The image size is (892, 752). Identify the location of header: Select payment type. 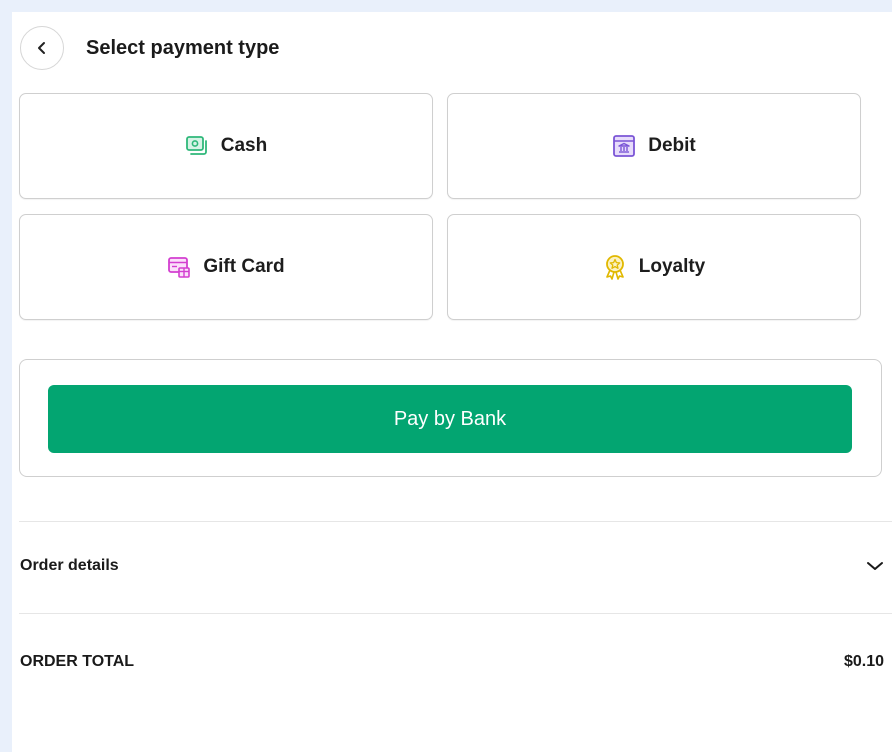
(149, 48).